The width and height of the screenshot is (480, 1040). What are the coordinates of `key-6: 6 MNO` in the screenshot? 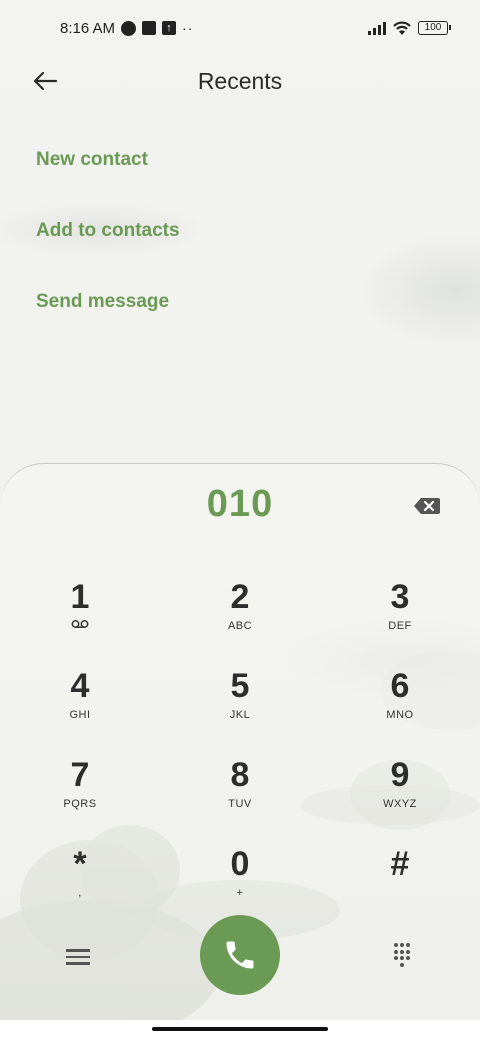 It's located at (400, 704).